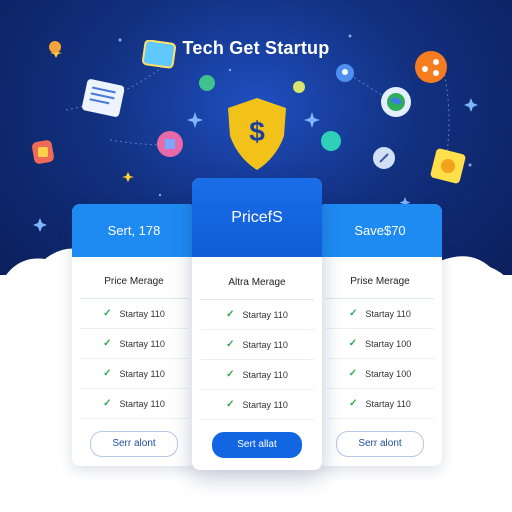 The height and width of the screenshot is (512, 512). I want to click on start-button: Sert allat, so click(257, 445).